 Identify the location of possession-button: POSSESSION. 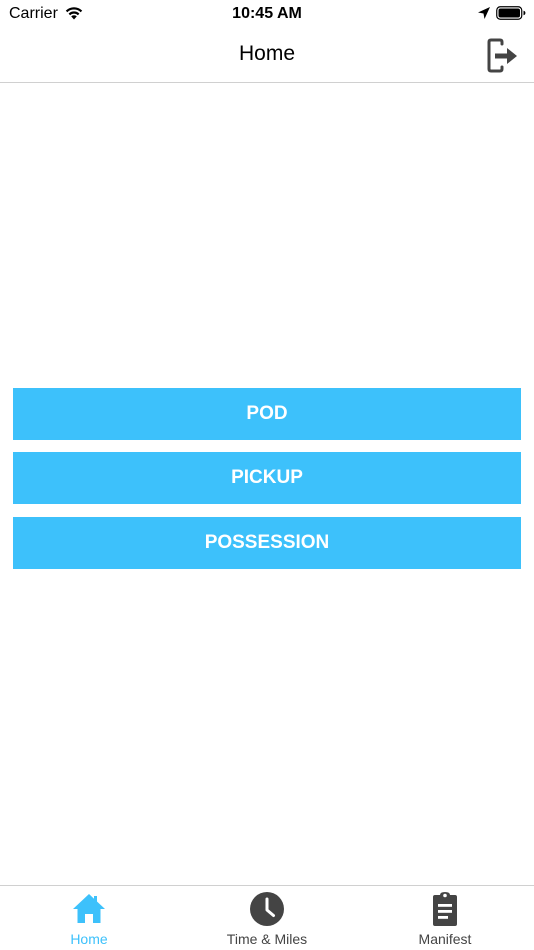
(267, 543).